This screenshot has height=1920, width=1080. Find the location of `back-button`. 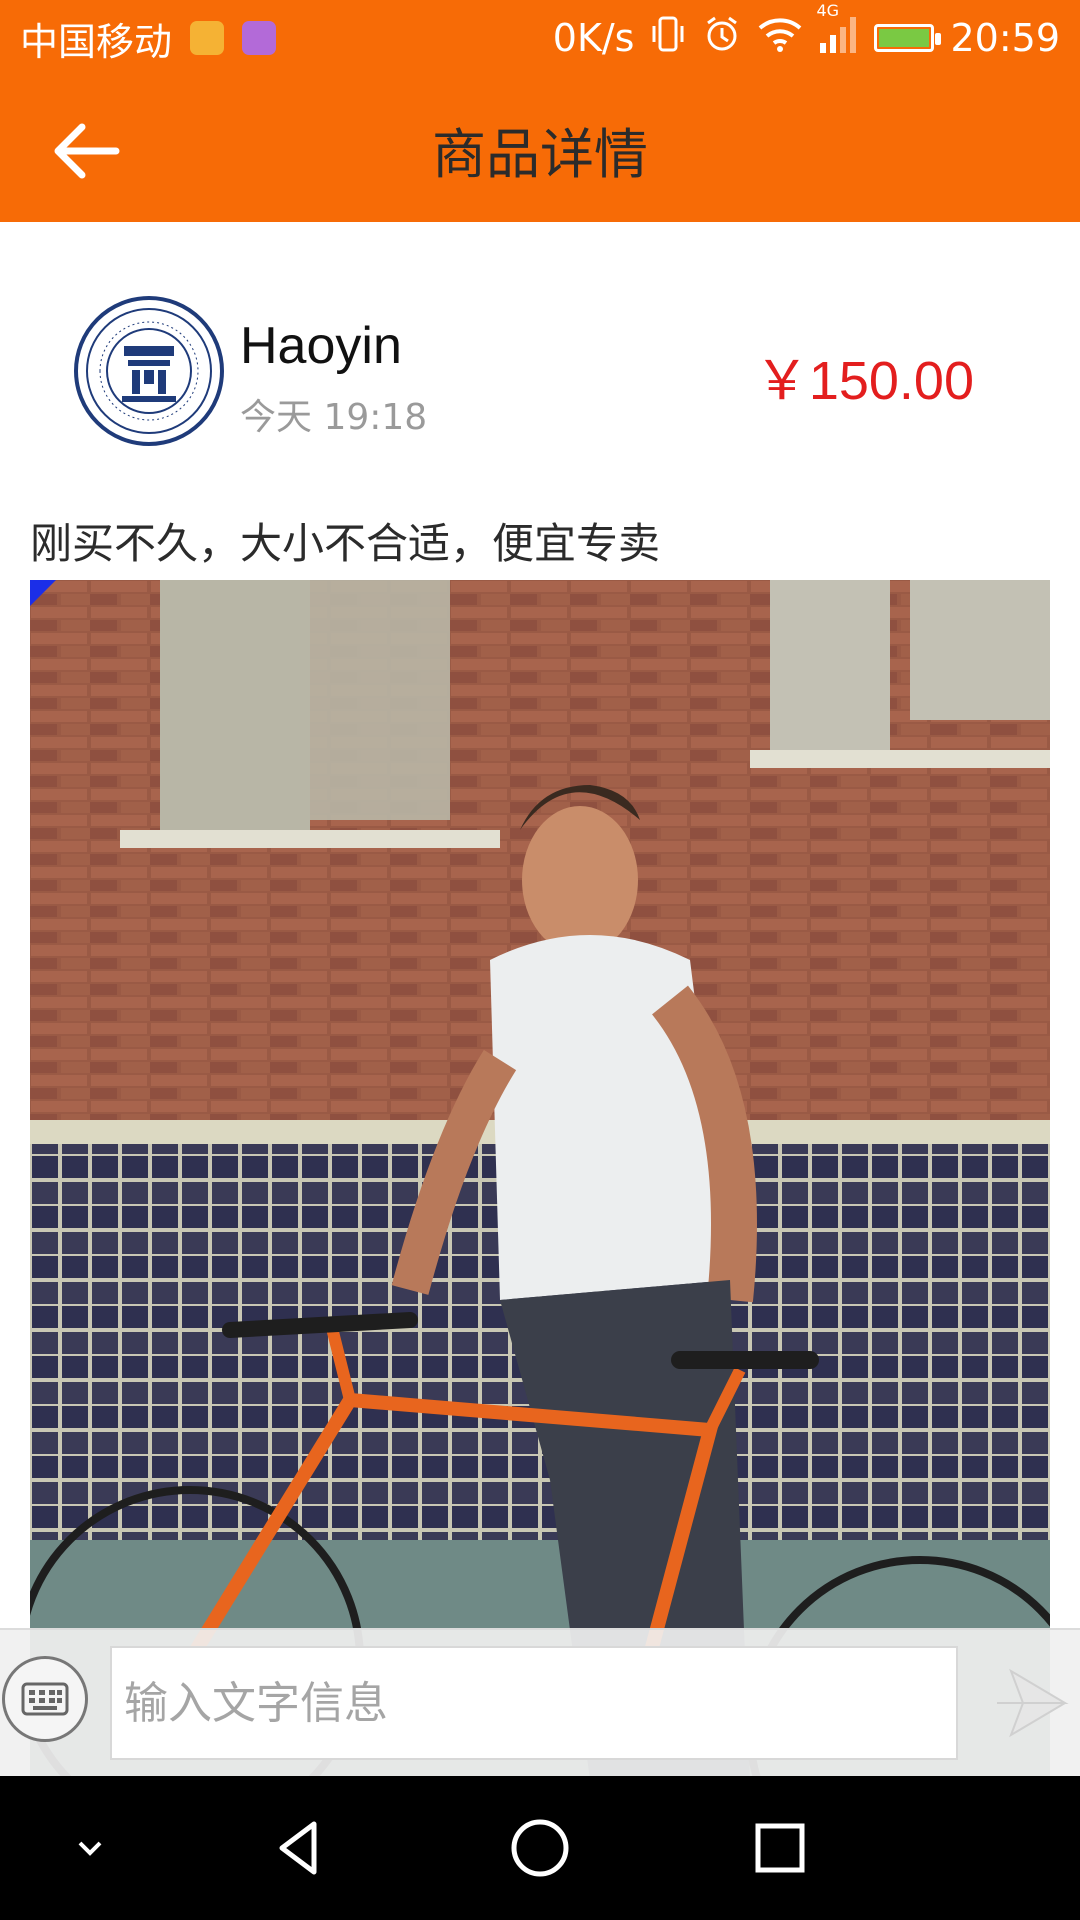

back-button is located at coordinates (85, 151).